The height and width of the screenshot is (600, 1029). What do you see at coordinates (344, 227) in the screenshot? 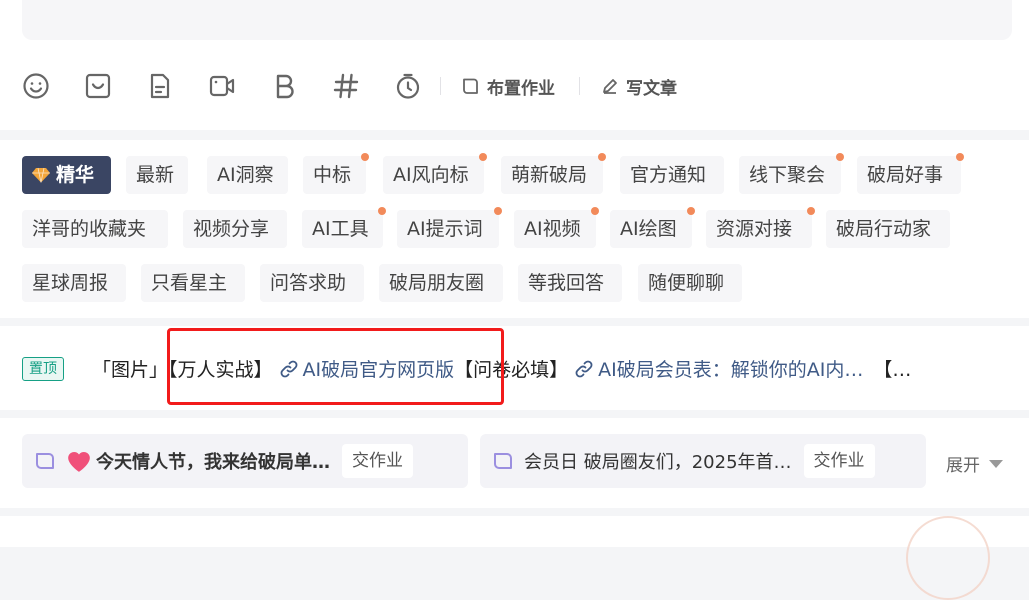
I see `tag-item: AI工具` at bounding box center [344, 227].